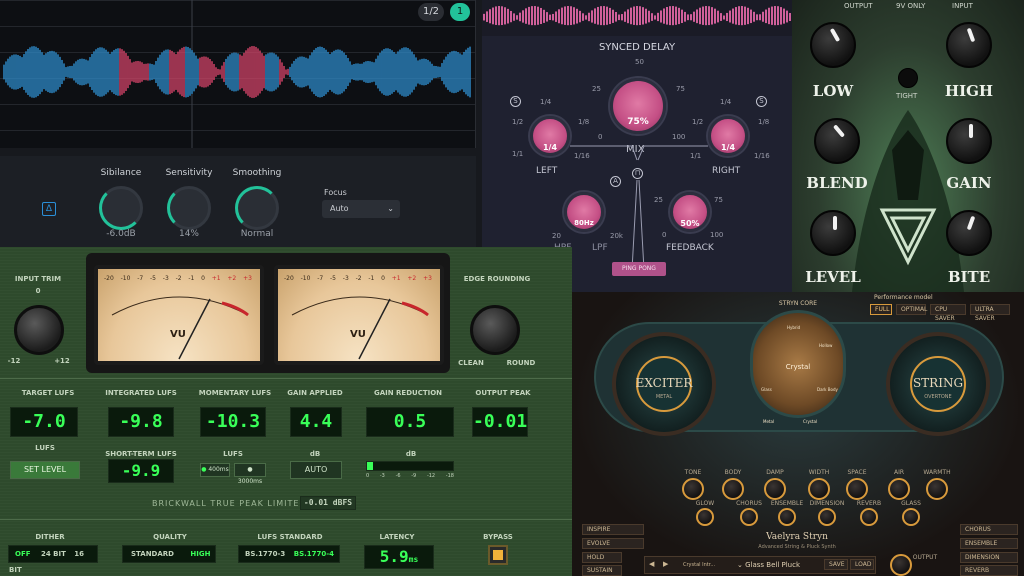  Describe the element at coordinates (495, 330) in the screenshot. I see `edge-rounding-knob` at that location.